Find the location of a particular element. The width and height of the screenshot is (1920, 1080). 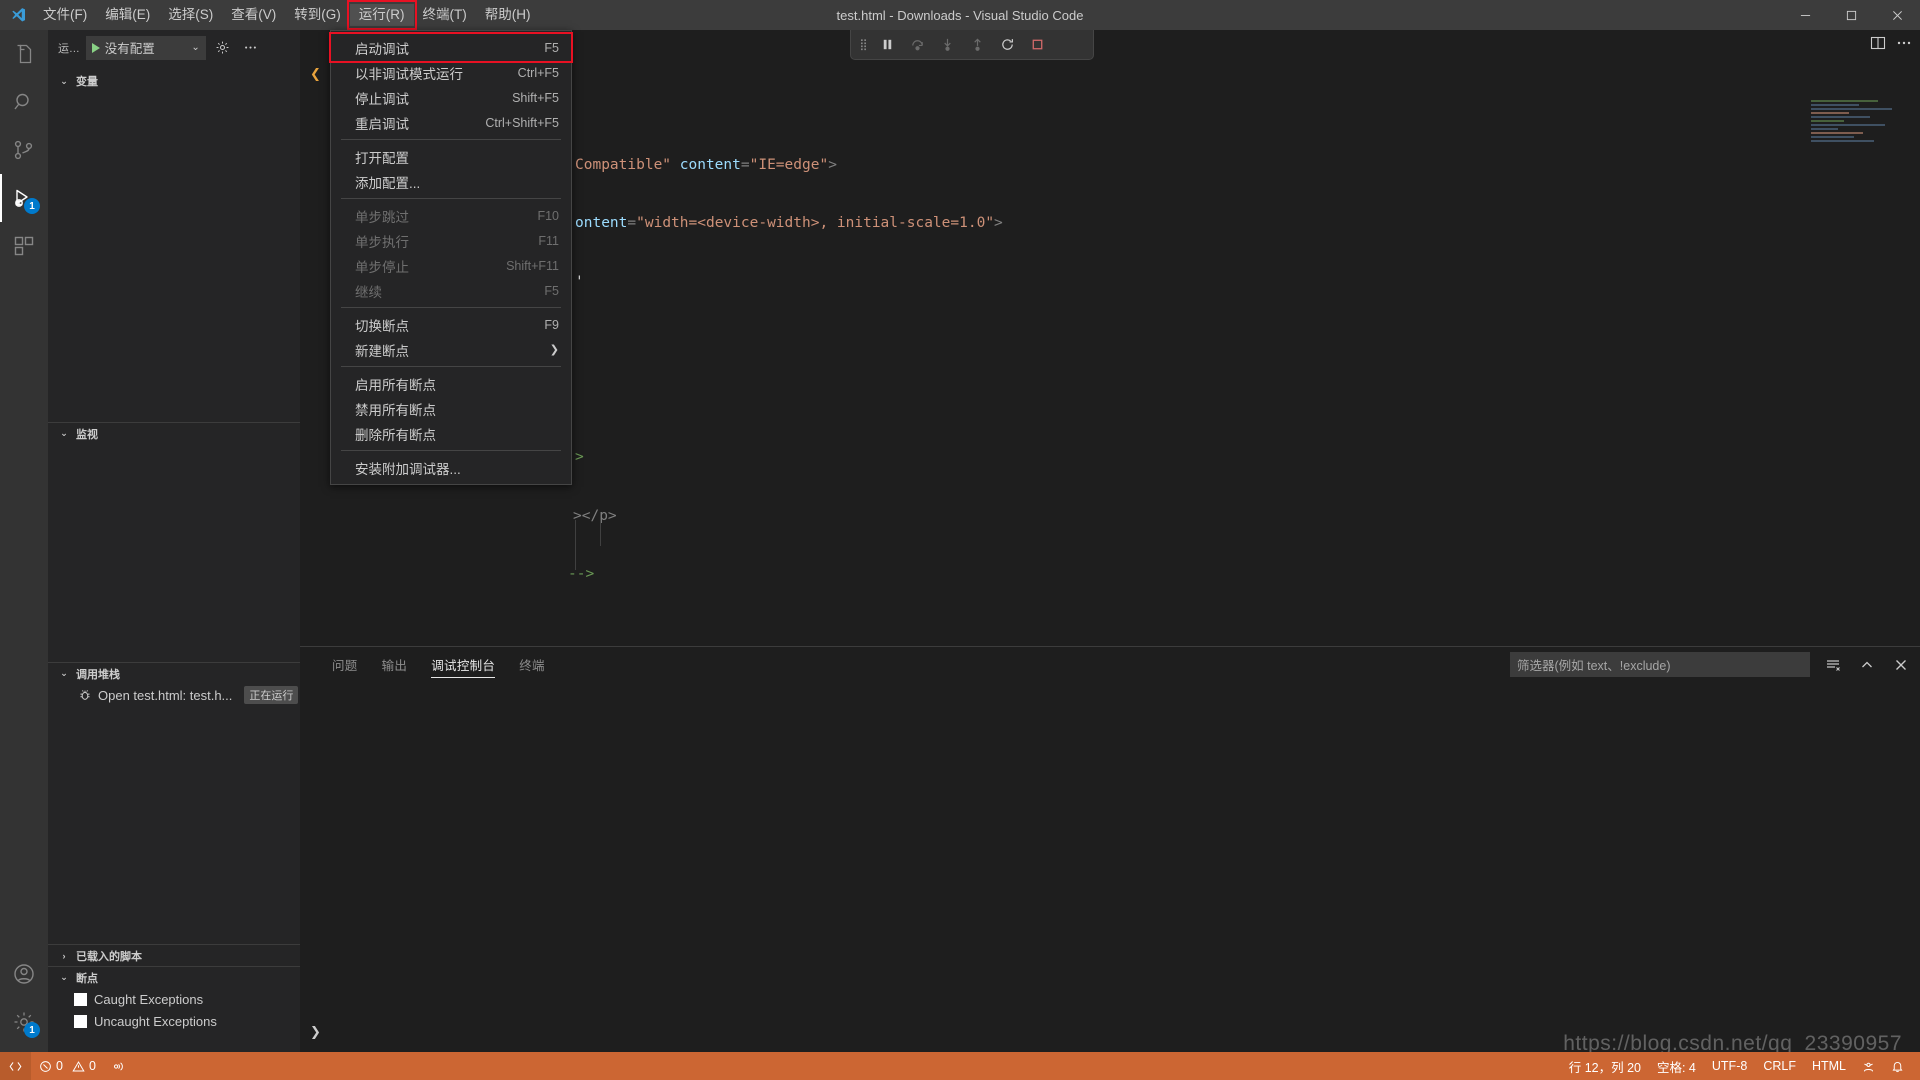

menu-run: 运行(R) is located at coordinates (381, 15).